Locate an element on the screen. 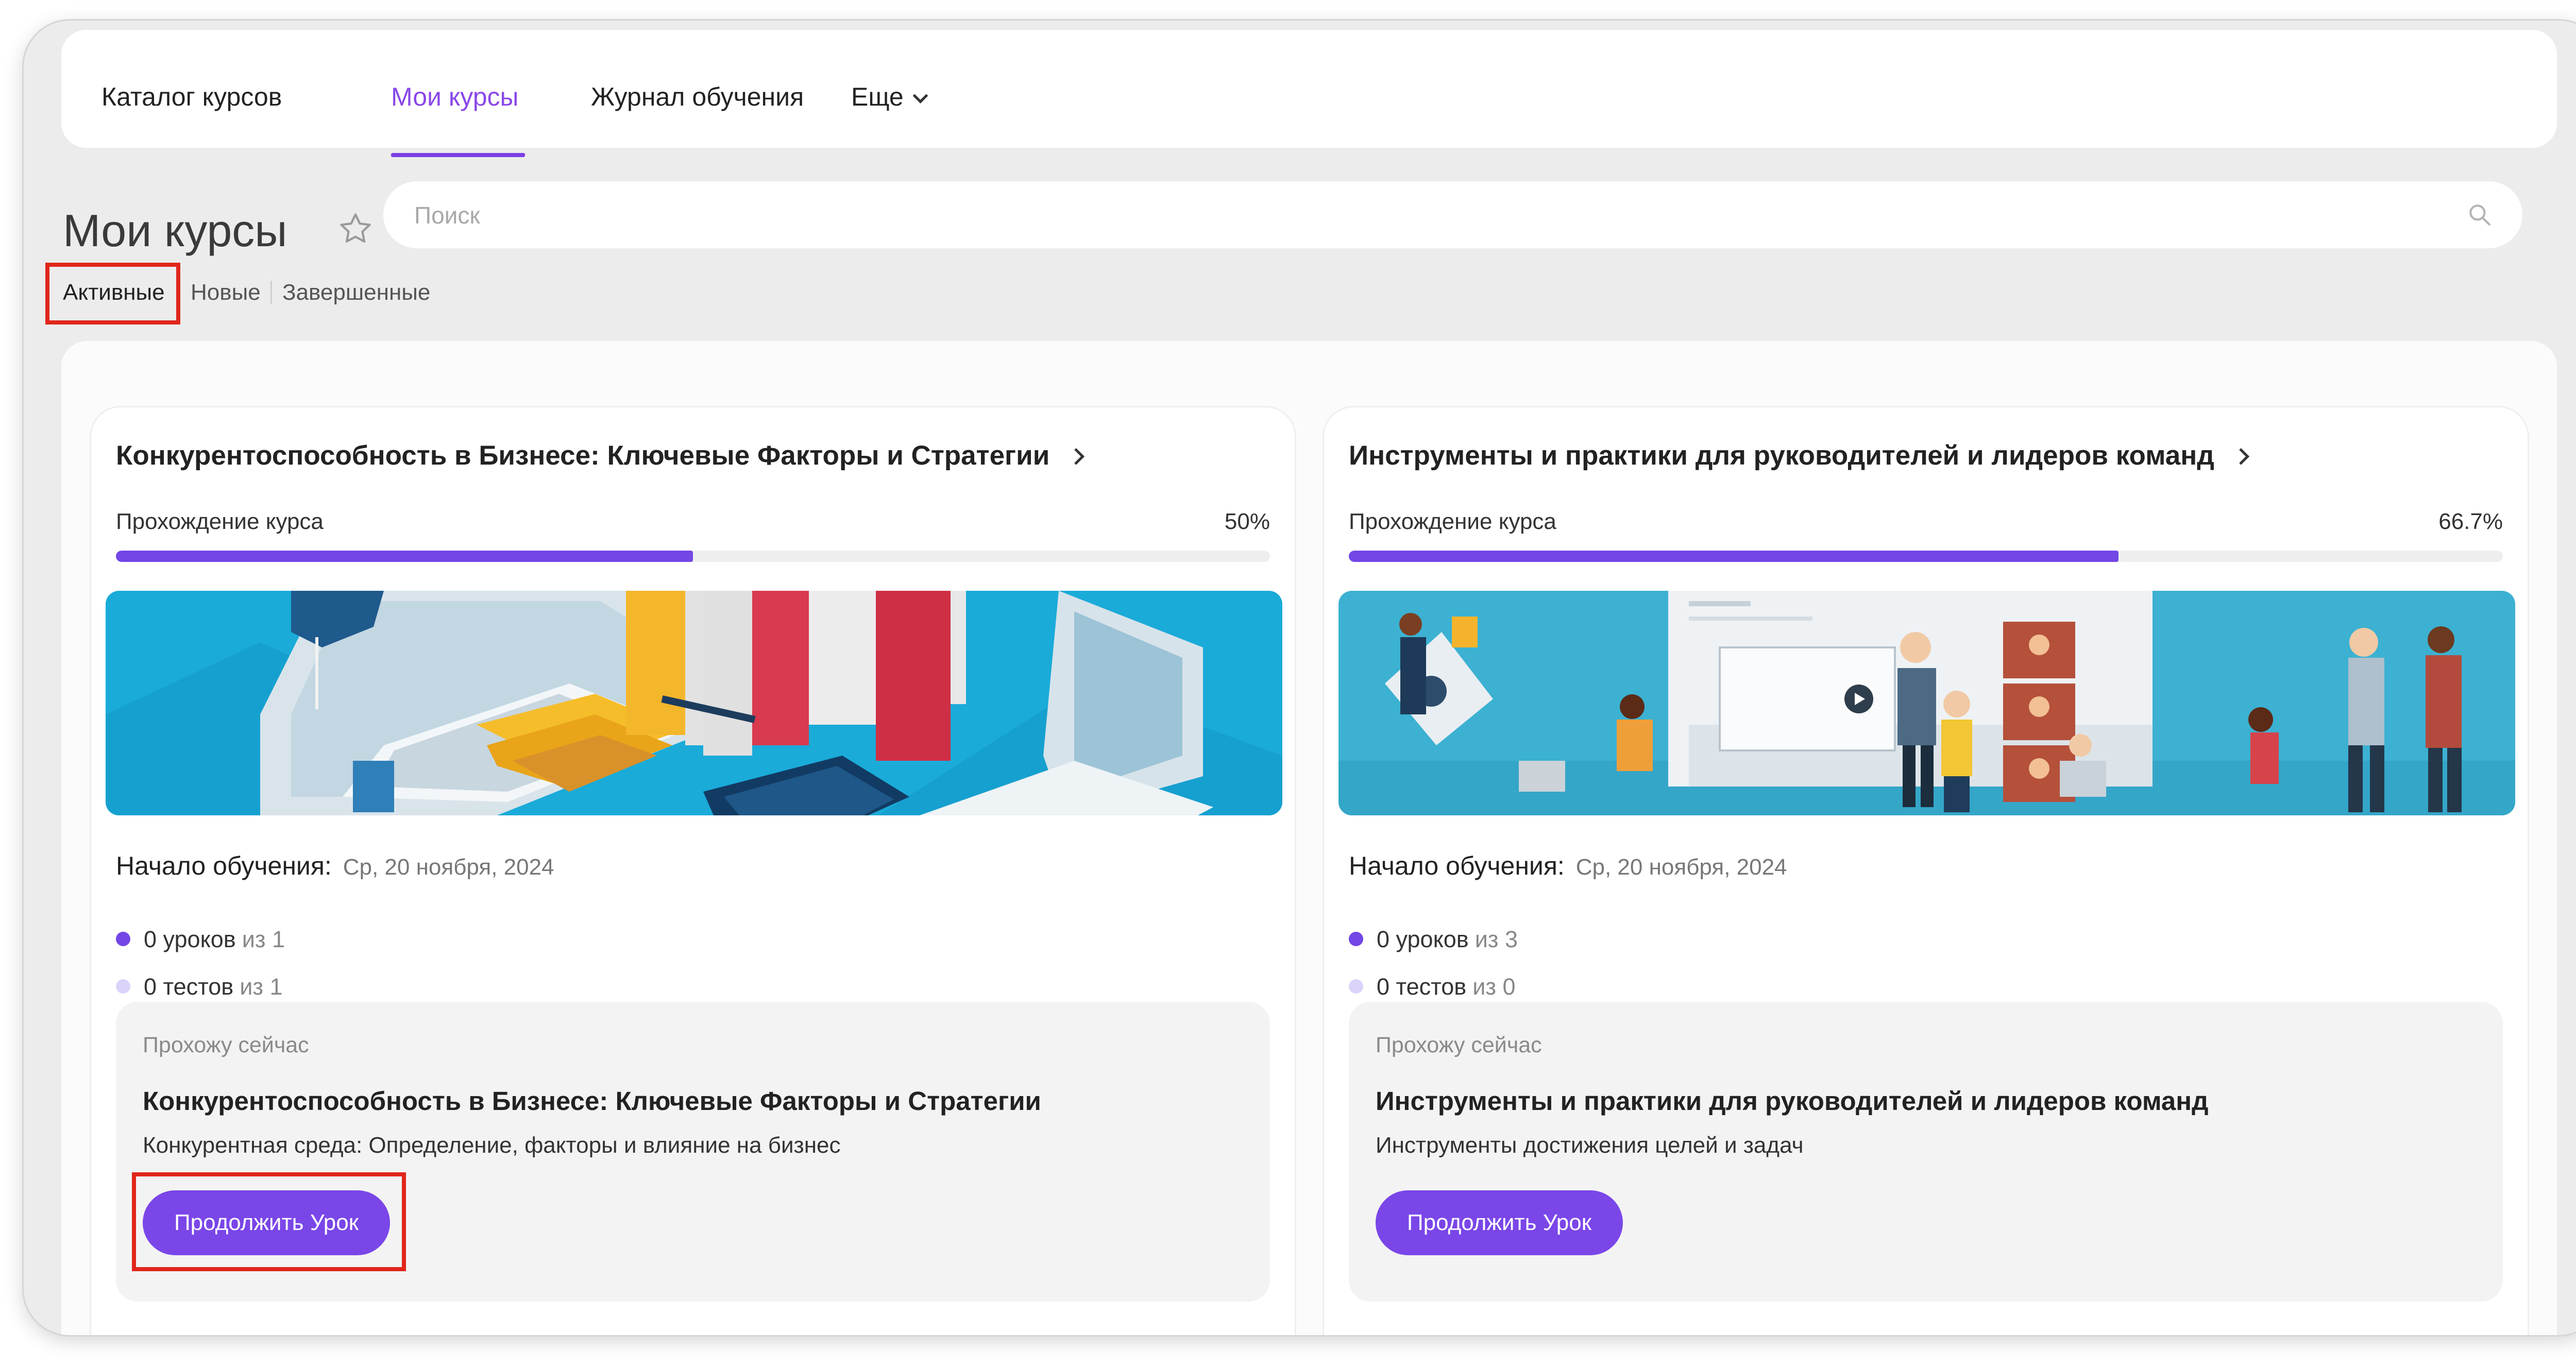 The width and height of the screenshot is (2576, 1367). search-box is located at coordinates (1452, 214).